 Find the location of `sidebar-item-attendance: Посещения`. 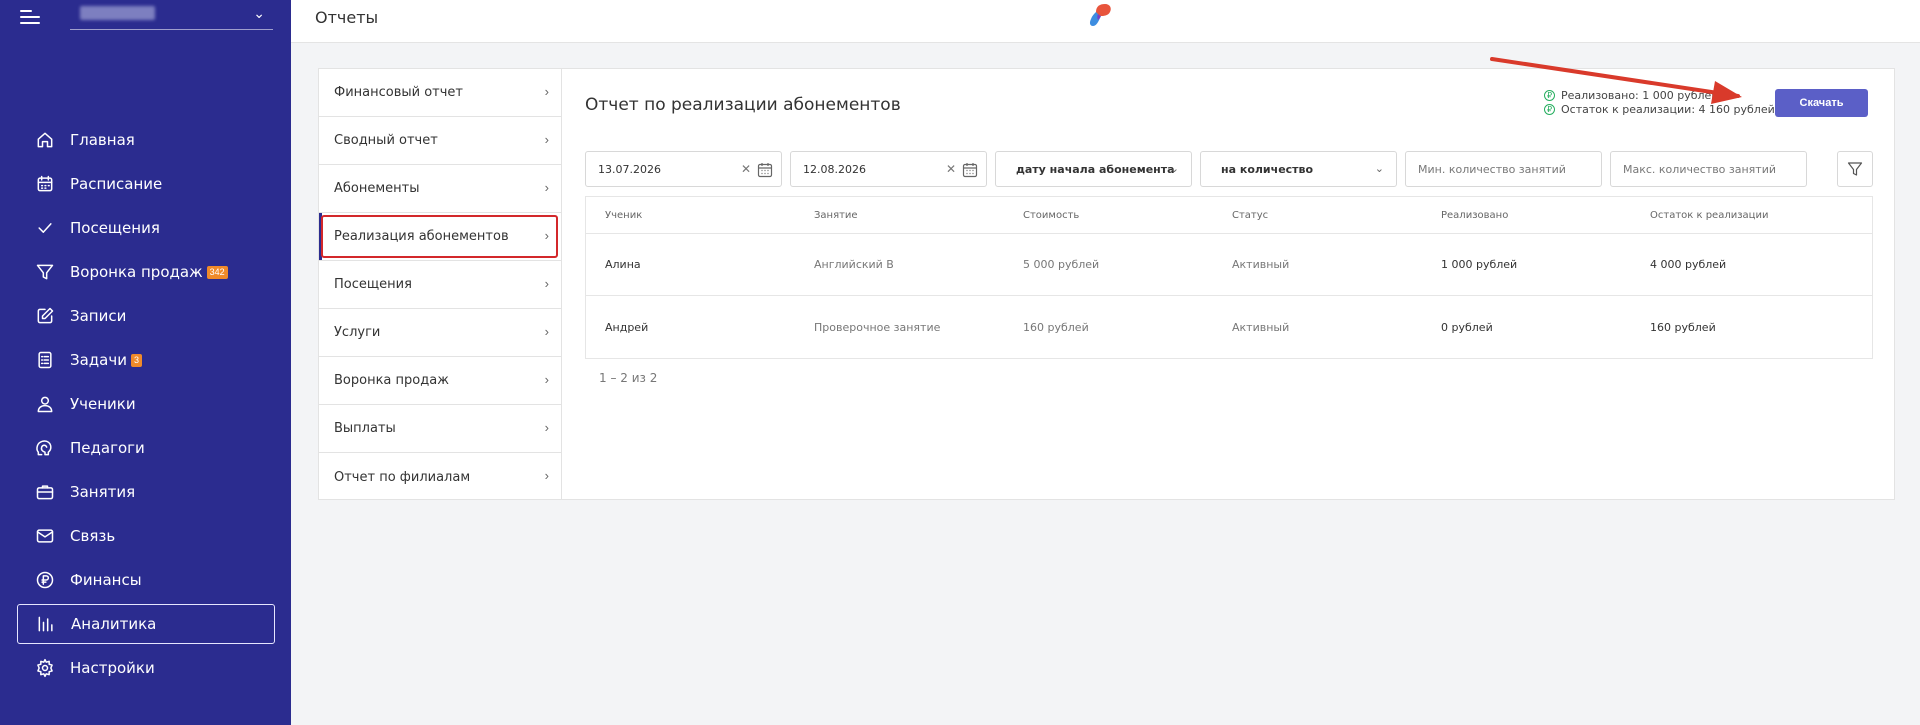

sidebar-item-attendance: Посещения is located at coordinates (146, 228).